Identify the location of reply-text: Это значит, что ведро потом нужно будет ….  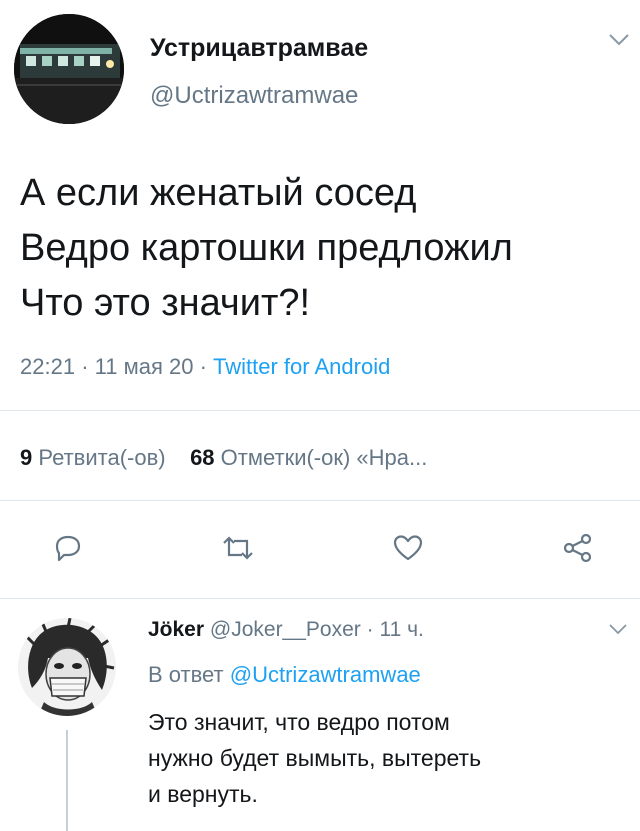
(388, 758).